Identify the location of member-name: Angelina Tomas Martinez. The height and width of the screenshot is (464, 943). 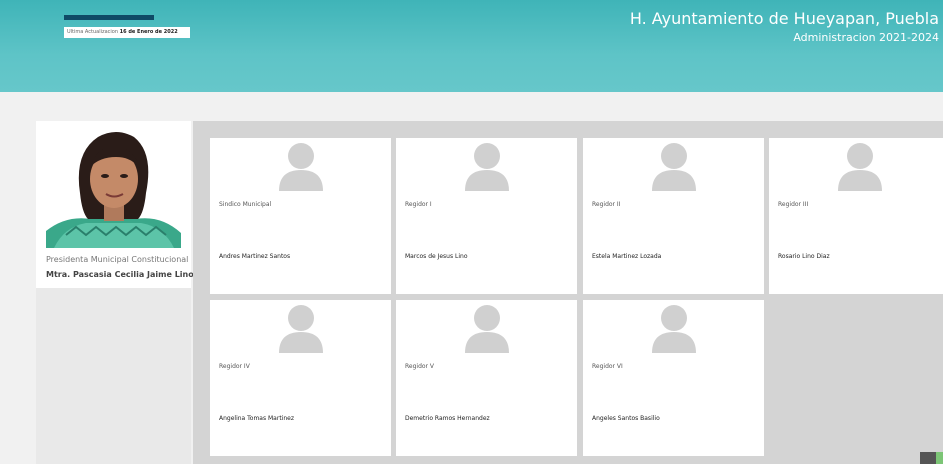
(256, 418).